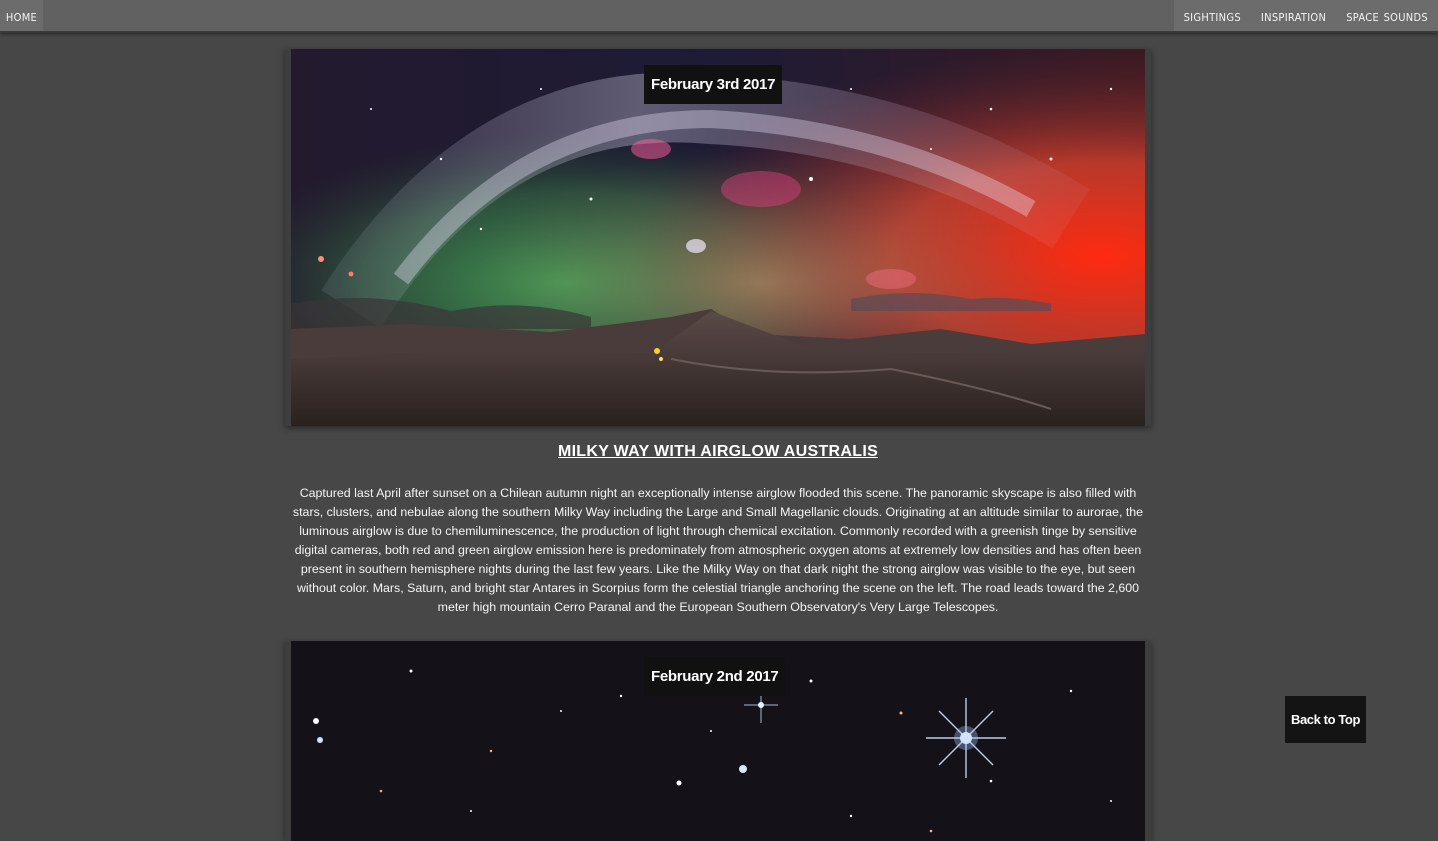 Image resolution: width=1438 pixels, height=841 pixels. Describe the element at coordinates (1293, 16) in the screenshot. I see `nav-inspiration-link: Inspiration` at that location.